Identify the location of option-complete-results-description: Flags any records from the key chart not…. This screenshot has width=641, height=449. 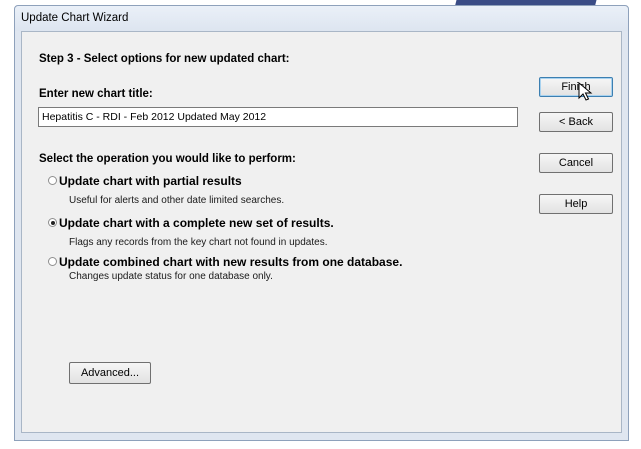
(198, 242).